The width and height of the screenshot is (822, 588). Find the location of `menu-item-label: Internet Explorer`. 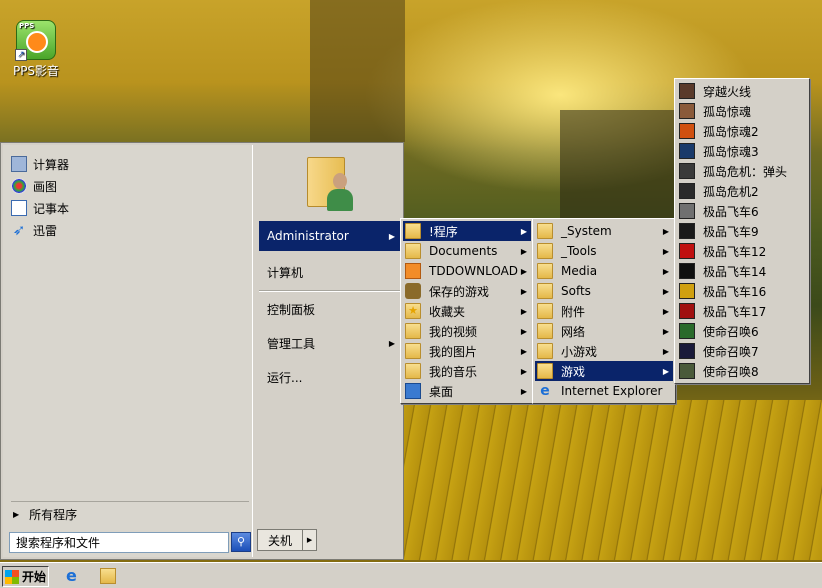

menu-item-label: Internet Explorer is located at coordinates (612, 391).